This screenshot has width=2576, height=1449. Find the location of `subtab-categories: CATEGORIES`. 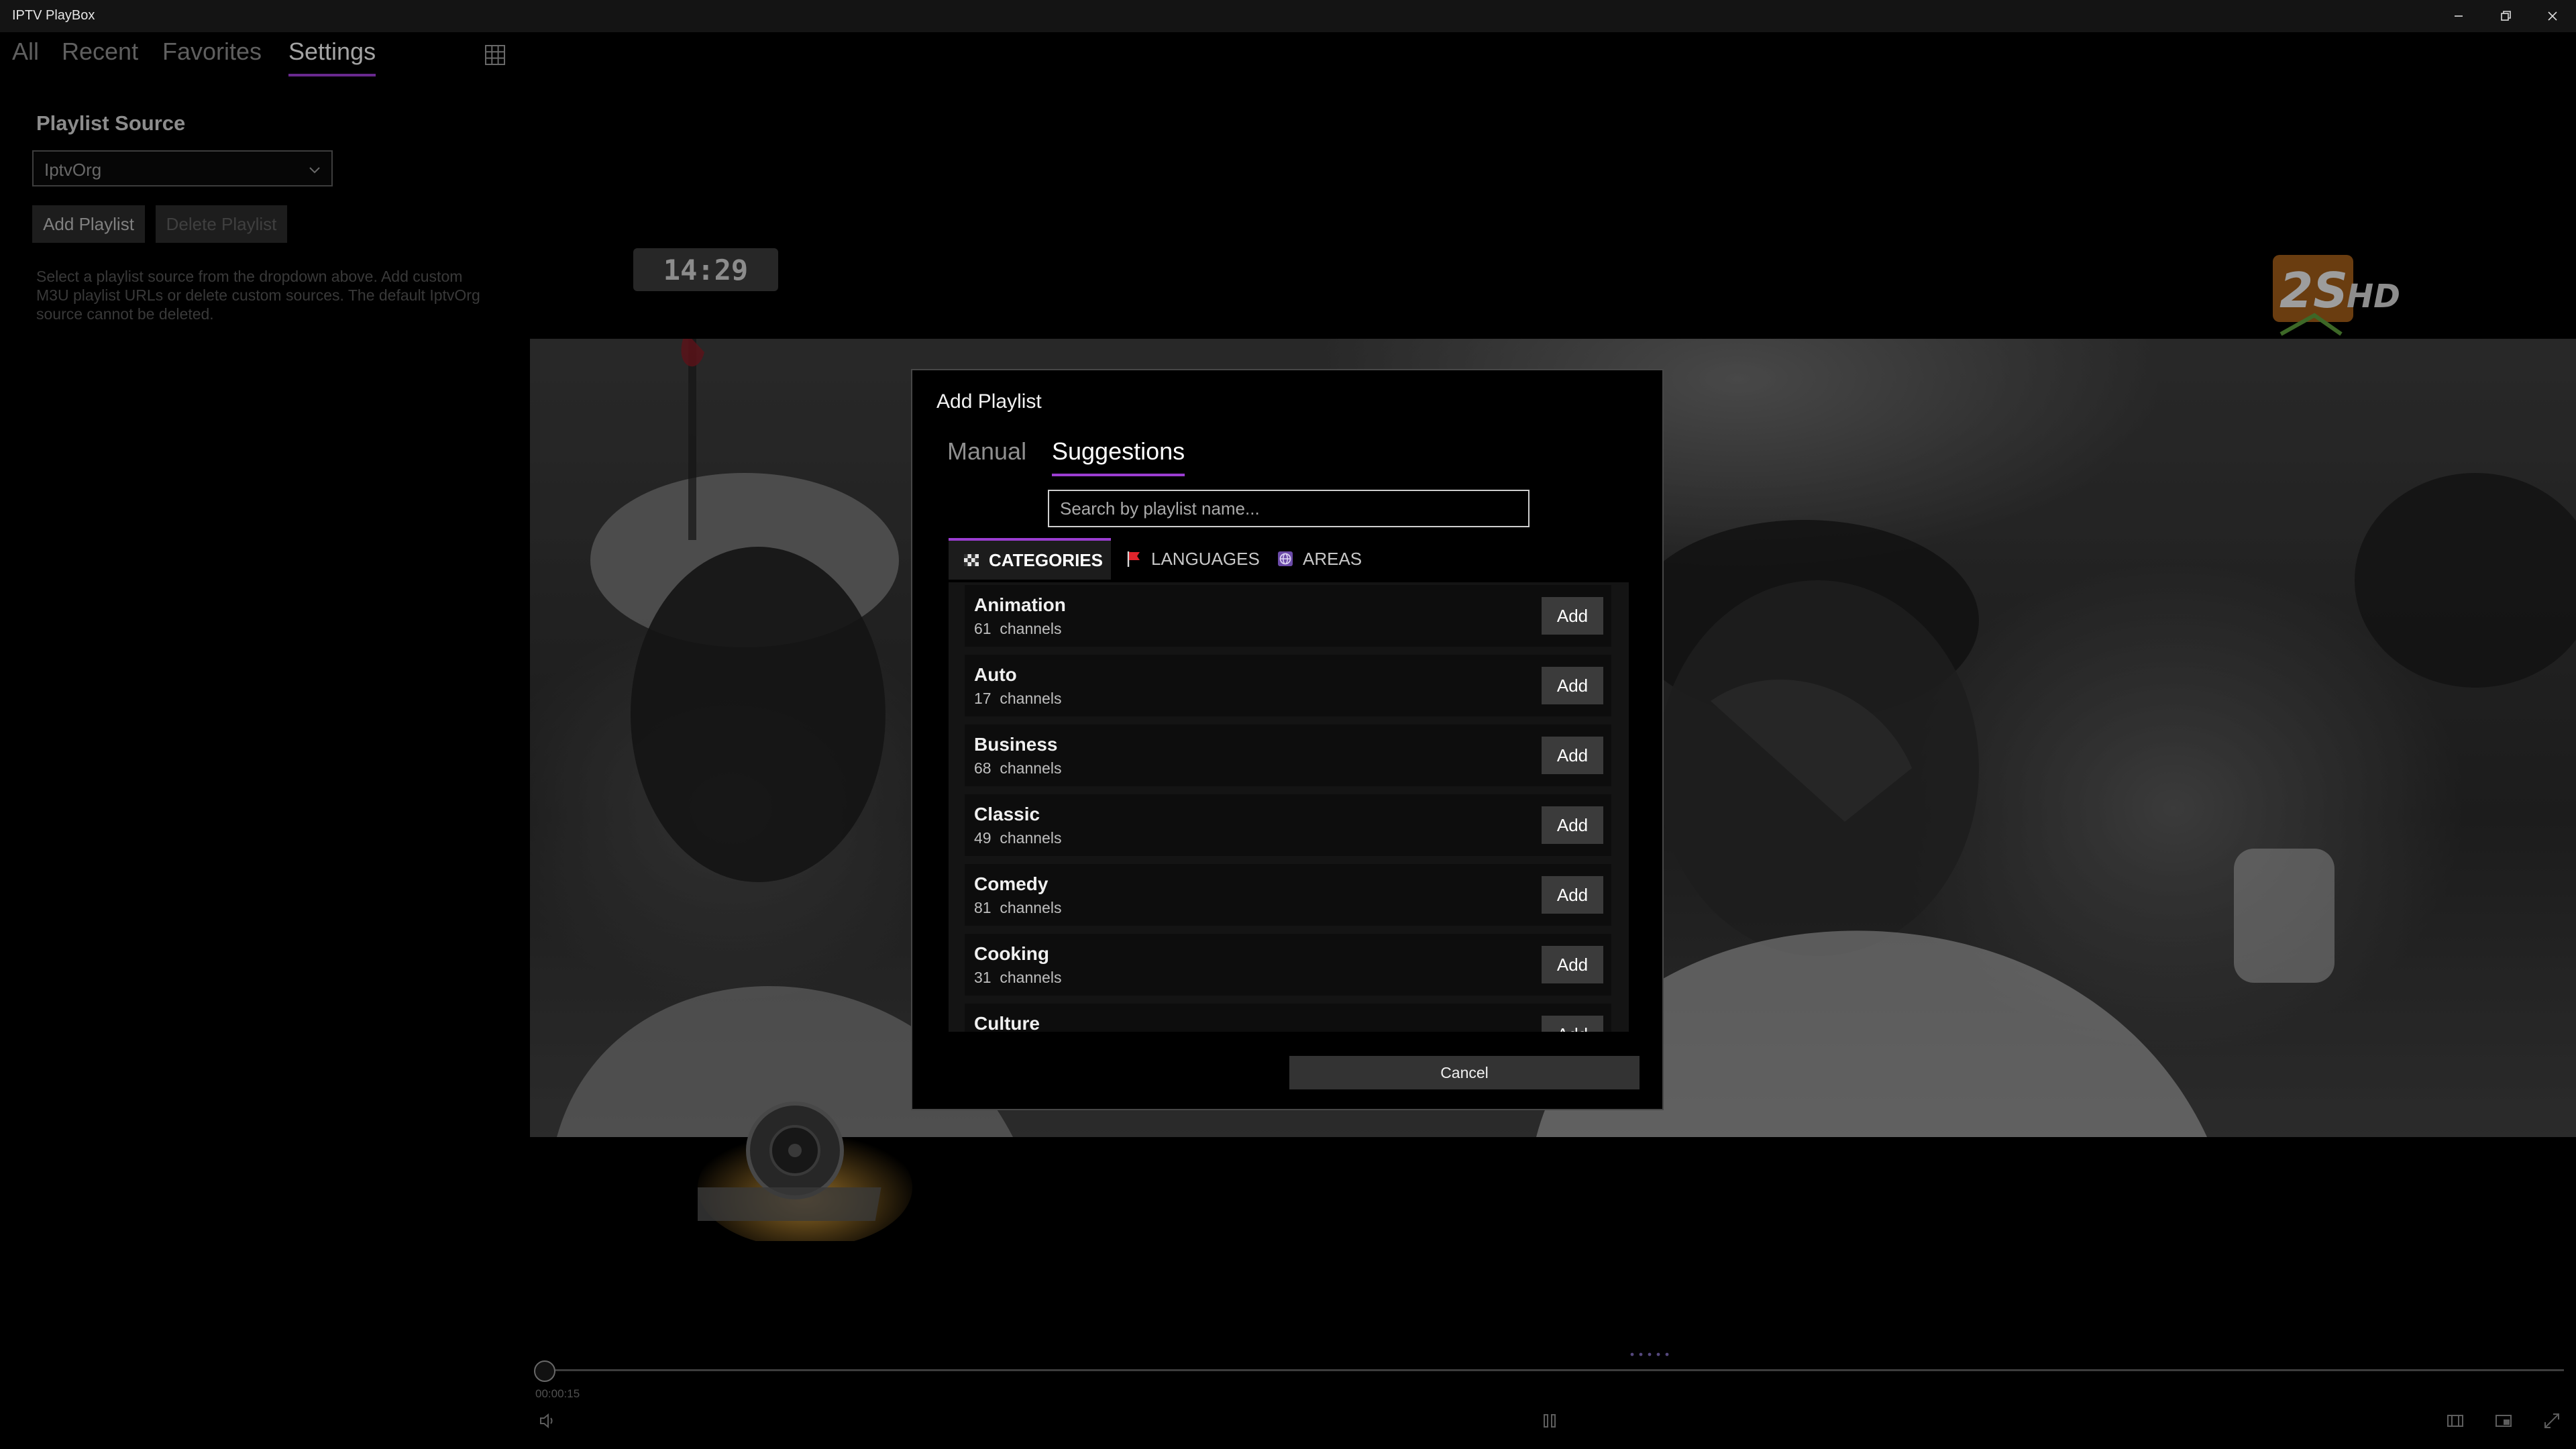

subtab-categories: CATEGORIES is located at coordinates (1030, 559).